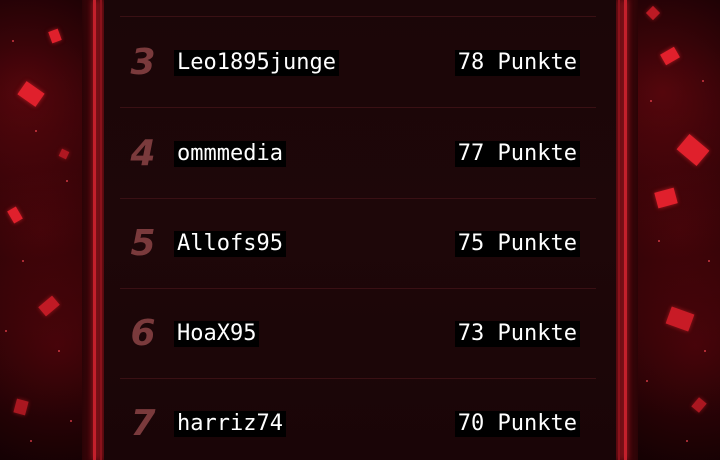 Image resolution: width=720 pixels, height=460 pixels. Describe the element at coordinates (679, 230) in the screenshot. I see `confetti-background-right` at that location.